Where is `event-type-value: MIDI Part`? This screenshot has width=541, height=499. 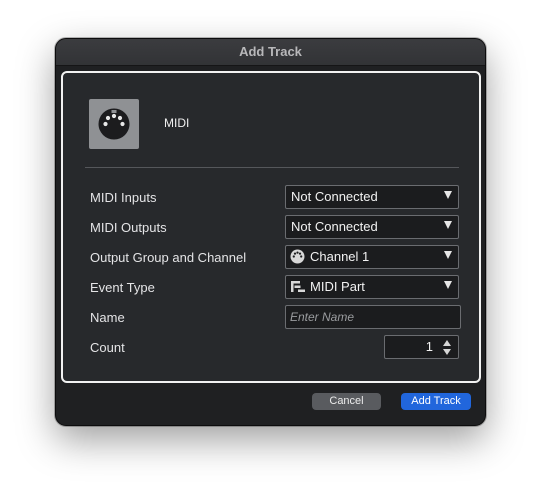
event-type-value: MIDI Part is located at coordinates (337, 286).